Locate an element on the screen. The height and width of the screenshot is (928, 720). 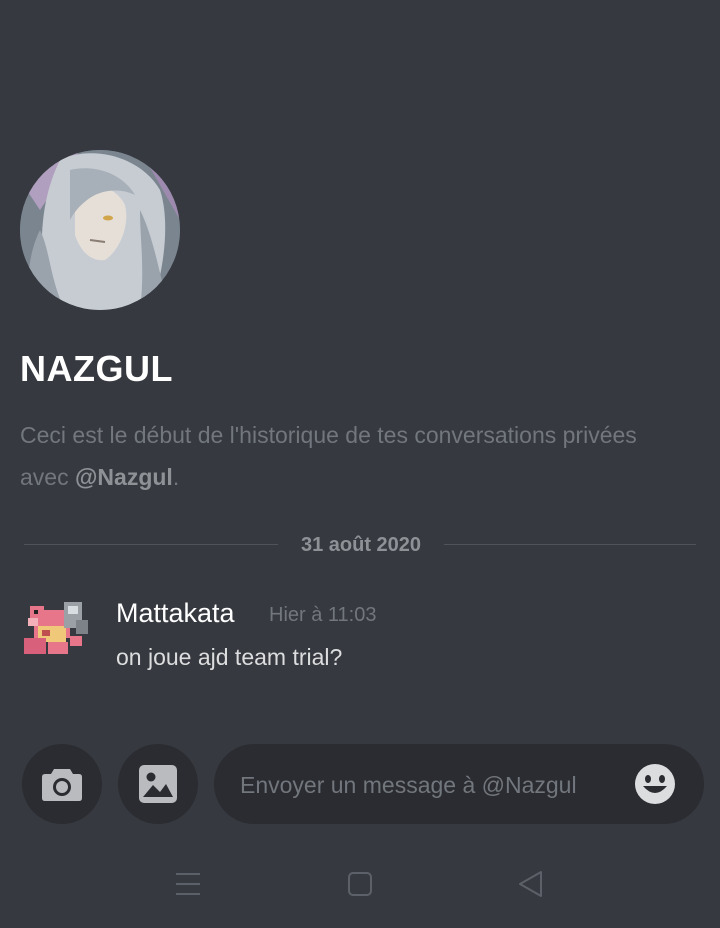
back-icon is located at coordinates (530, 884).